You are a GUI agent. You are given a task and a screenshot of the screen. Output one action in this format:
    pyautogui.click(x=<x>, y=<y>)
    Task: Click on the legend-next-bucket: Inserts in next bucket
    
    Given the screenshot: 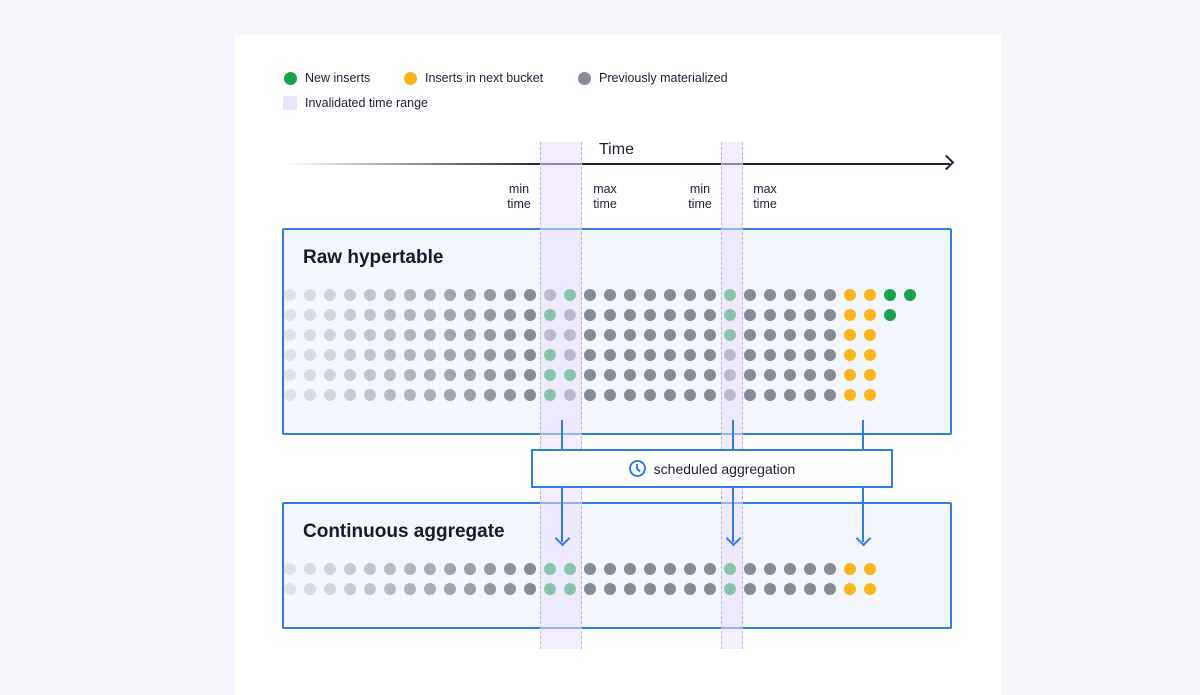 What is the action you would take?
    pyautogui.click(x=473, y=78)
    